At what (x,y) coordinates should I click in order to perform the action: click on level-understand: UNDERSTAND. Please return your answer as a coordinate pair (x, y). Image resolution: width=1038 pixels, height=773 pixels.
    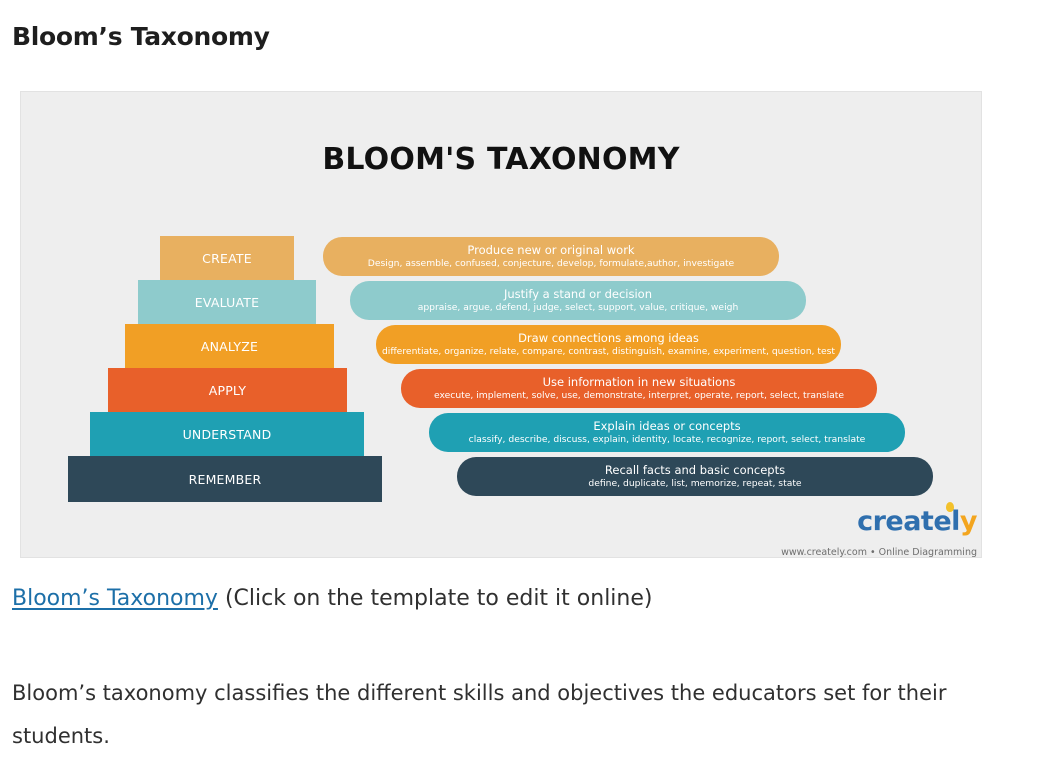
    Looking at the image, I should click on (227, 434).